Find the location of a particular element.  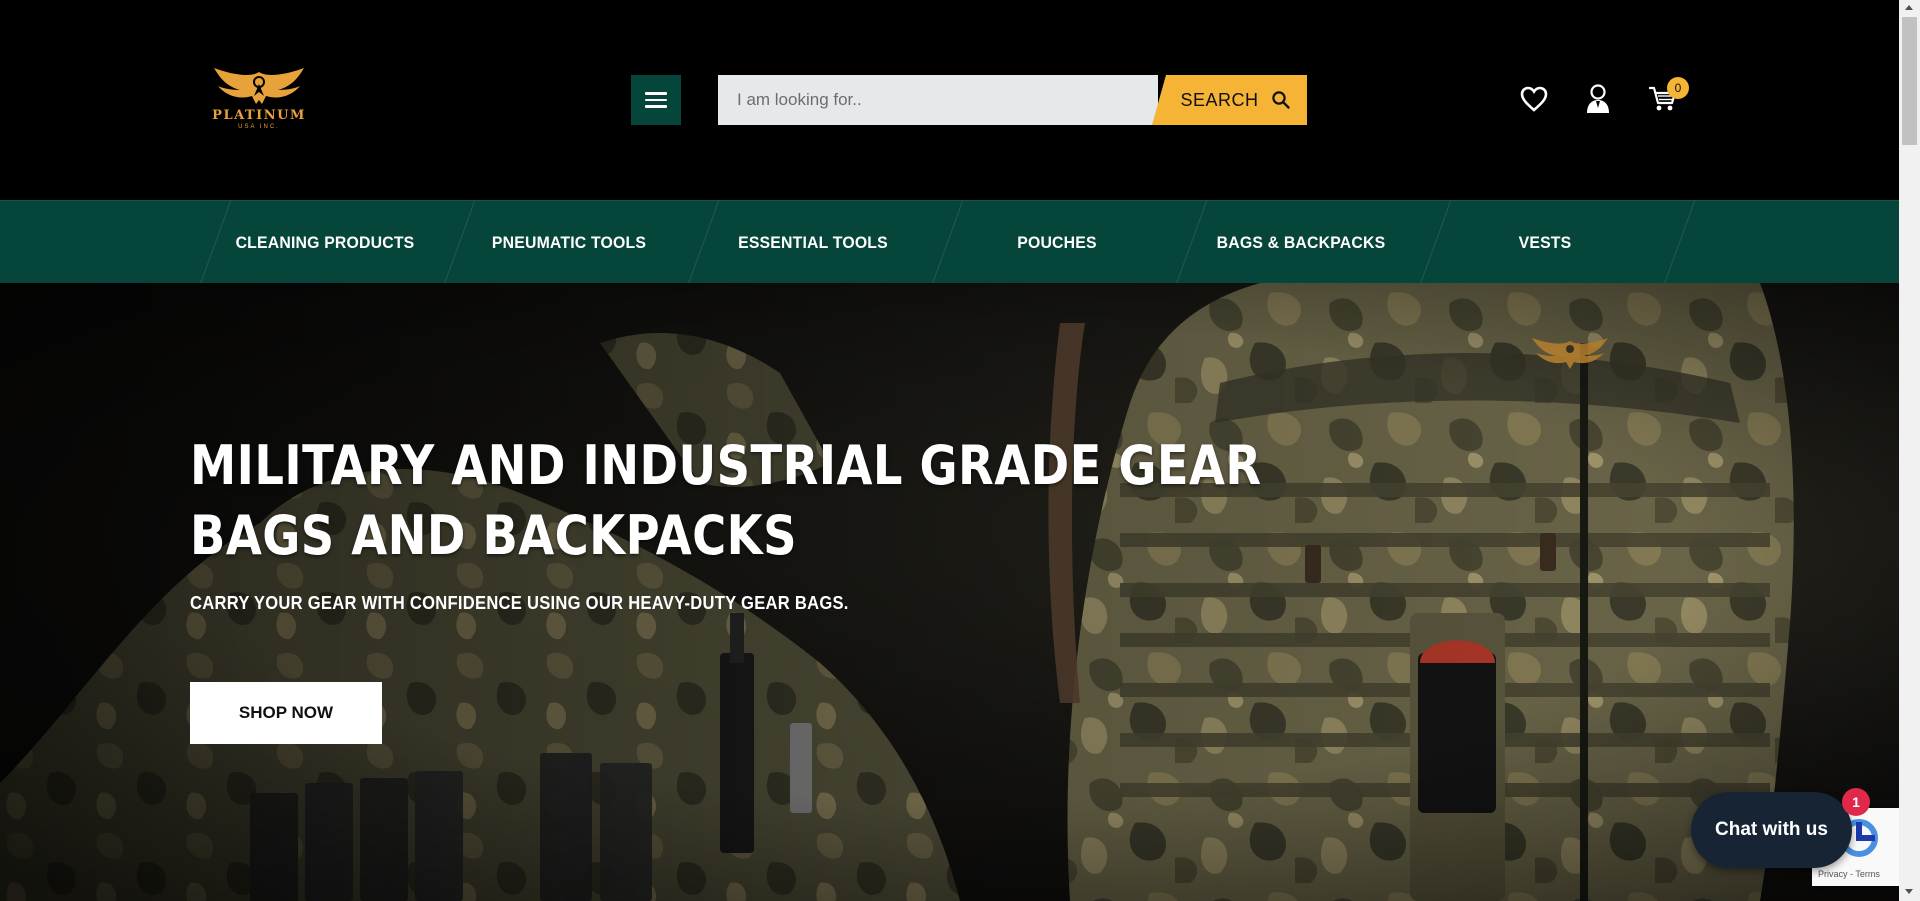

recaptcha-text: Privacy - Terms is located at coordinates (1849, 874).